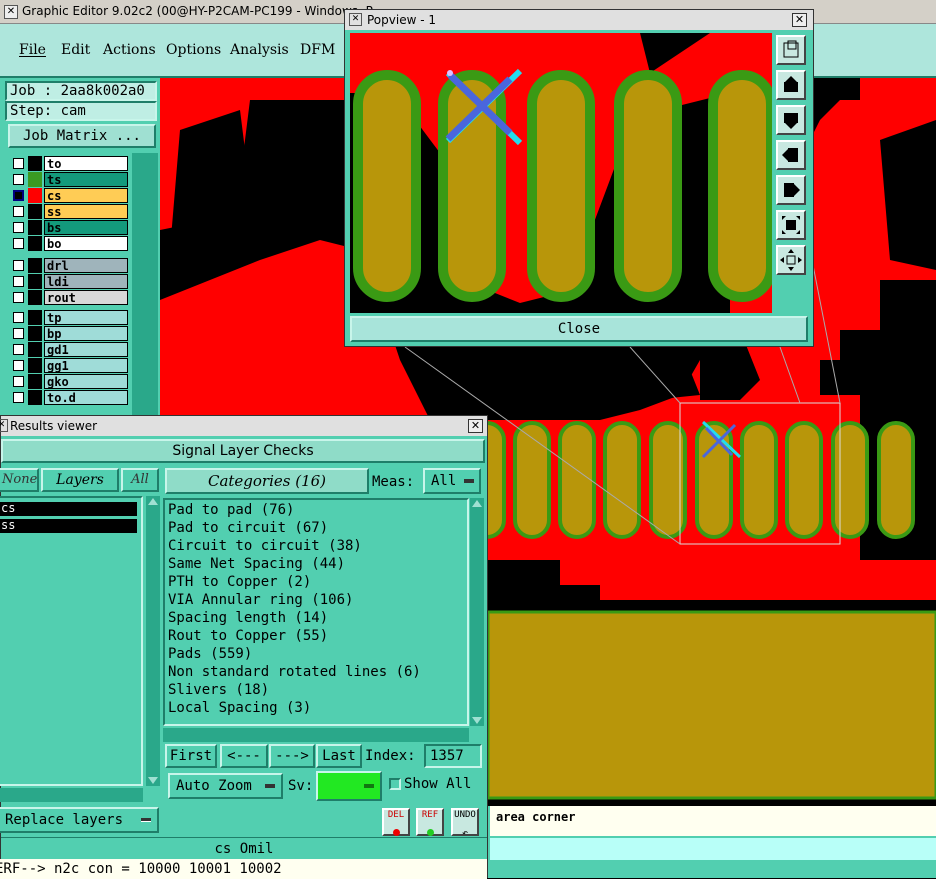  Describe the element at coordinates (86, 281) in the screenshot. I see `layer-name: ldi` at that location.